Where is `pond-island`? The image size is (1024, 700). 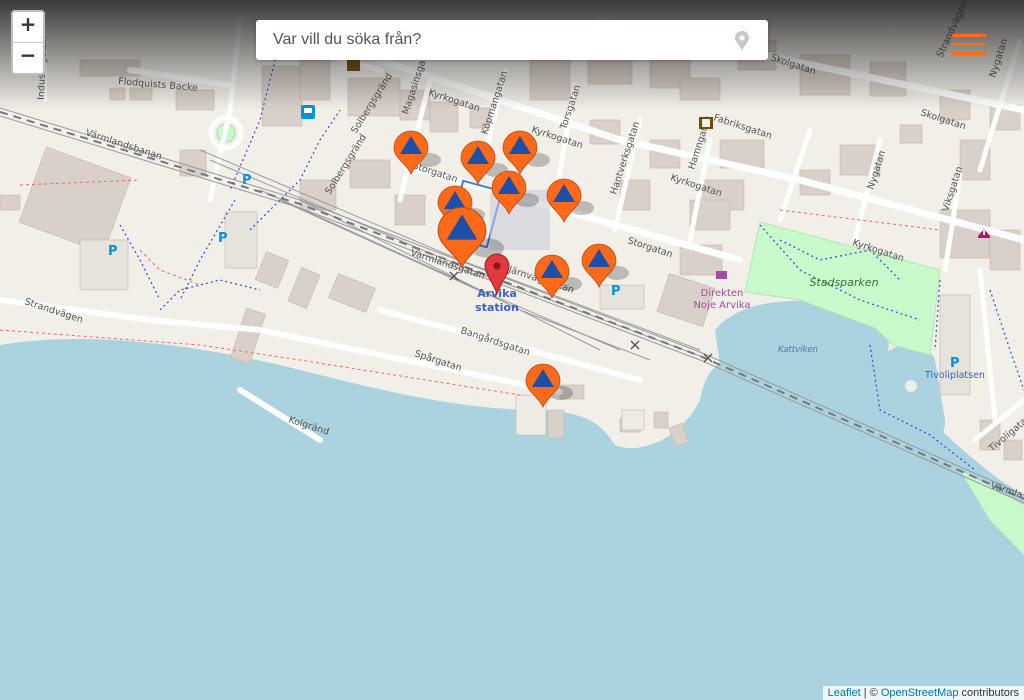 pond-island is located at coordinates (911, 386).